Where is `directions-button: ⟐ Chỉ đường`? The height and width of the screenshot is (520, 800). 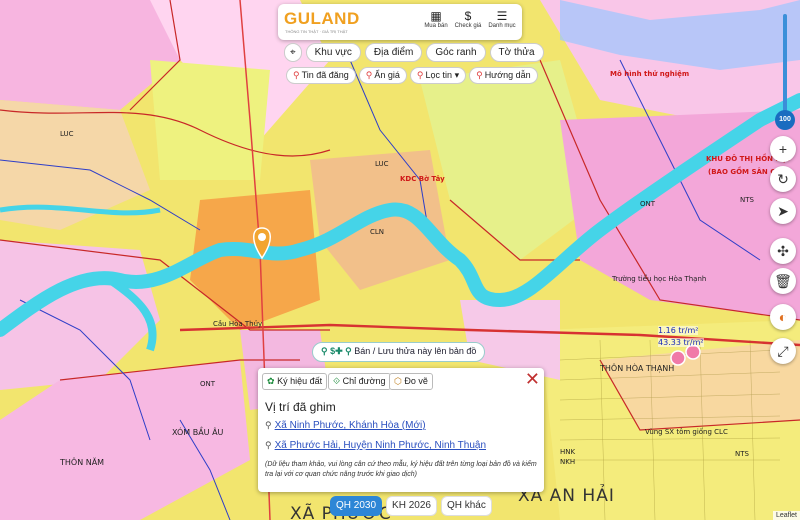 directions-button: ⟐ Chỉ đường is located at coordinates (359, 381).